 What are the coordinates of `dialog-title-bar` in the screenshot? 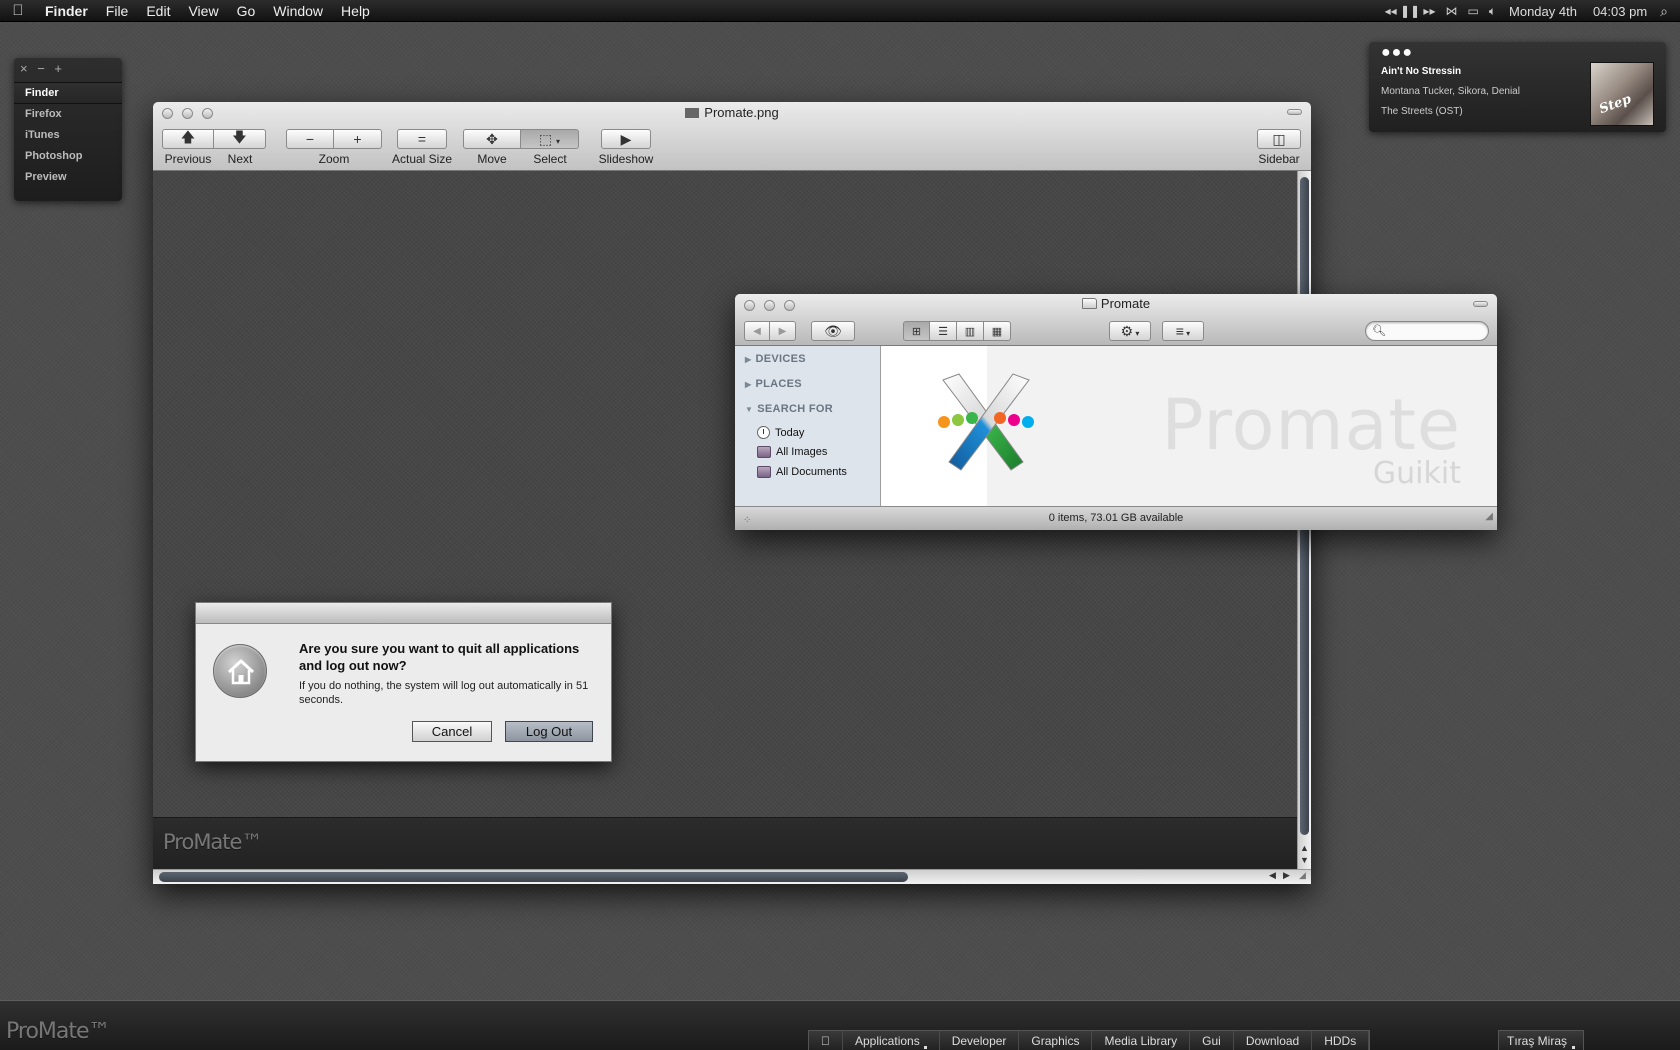 It's located at (403, 613).